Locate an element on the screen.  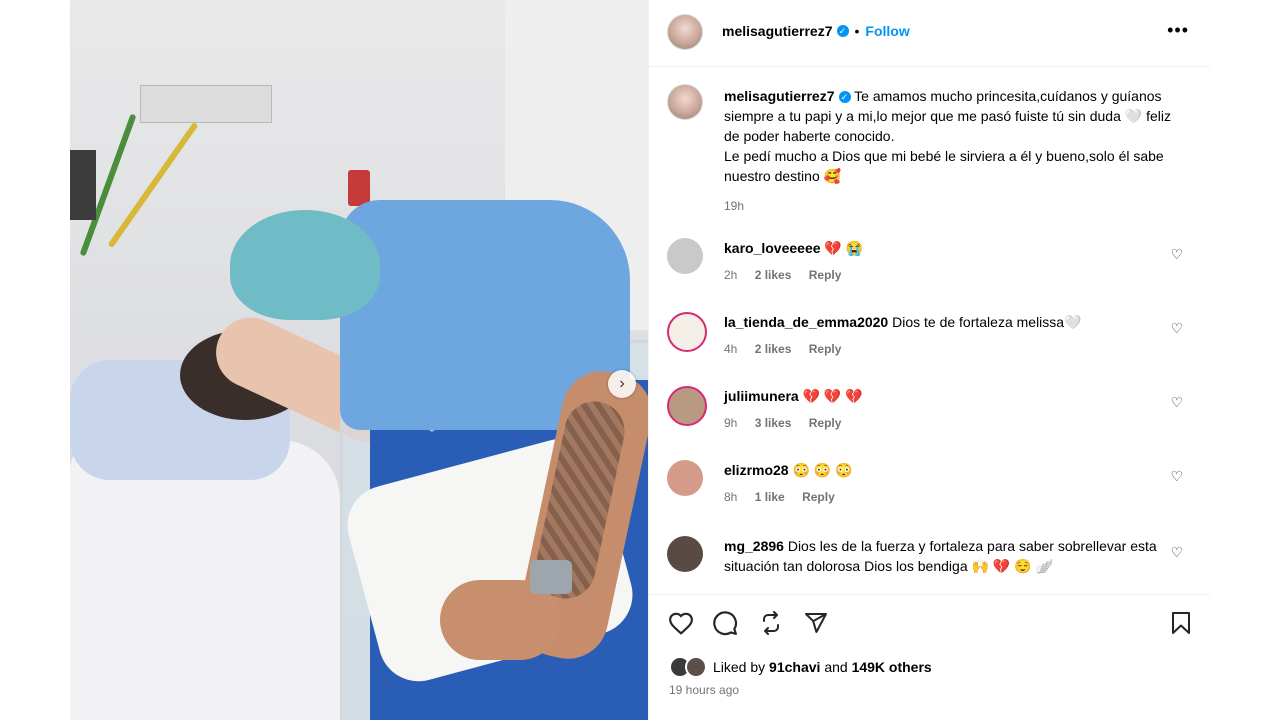
photo-red-bottle is located at coordinates (359, 188).